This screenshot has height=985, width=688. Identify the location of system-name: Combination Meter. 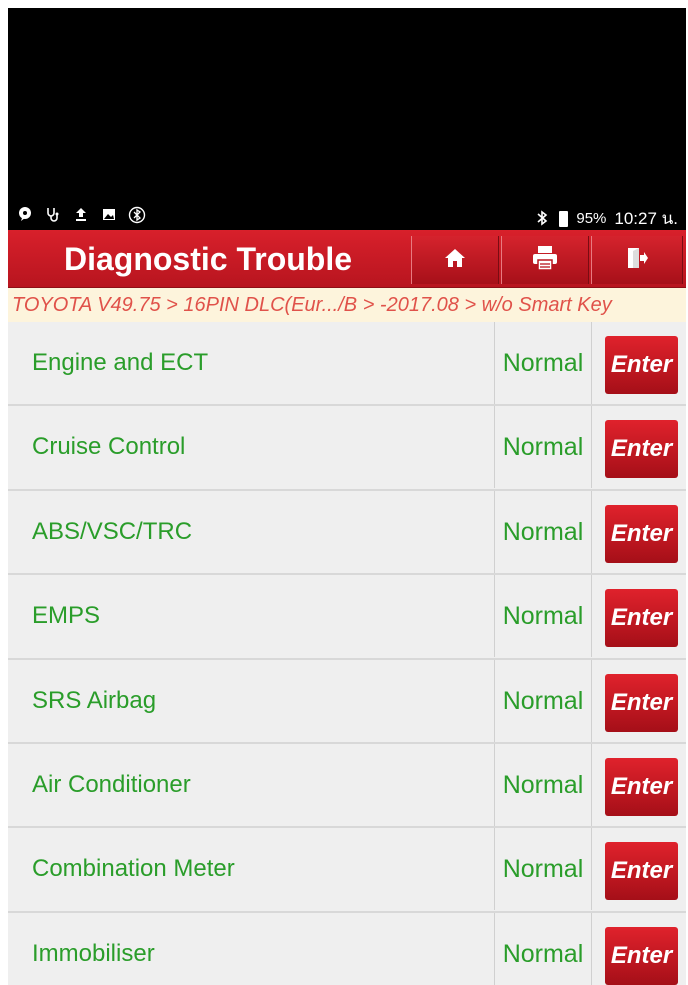
(133, 869).